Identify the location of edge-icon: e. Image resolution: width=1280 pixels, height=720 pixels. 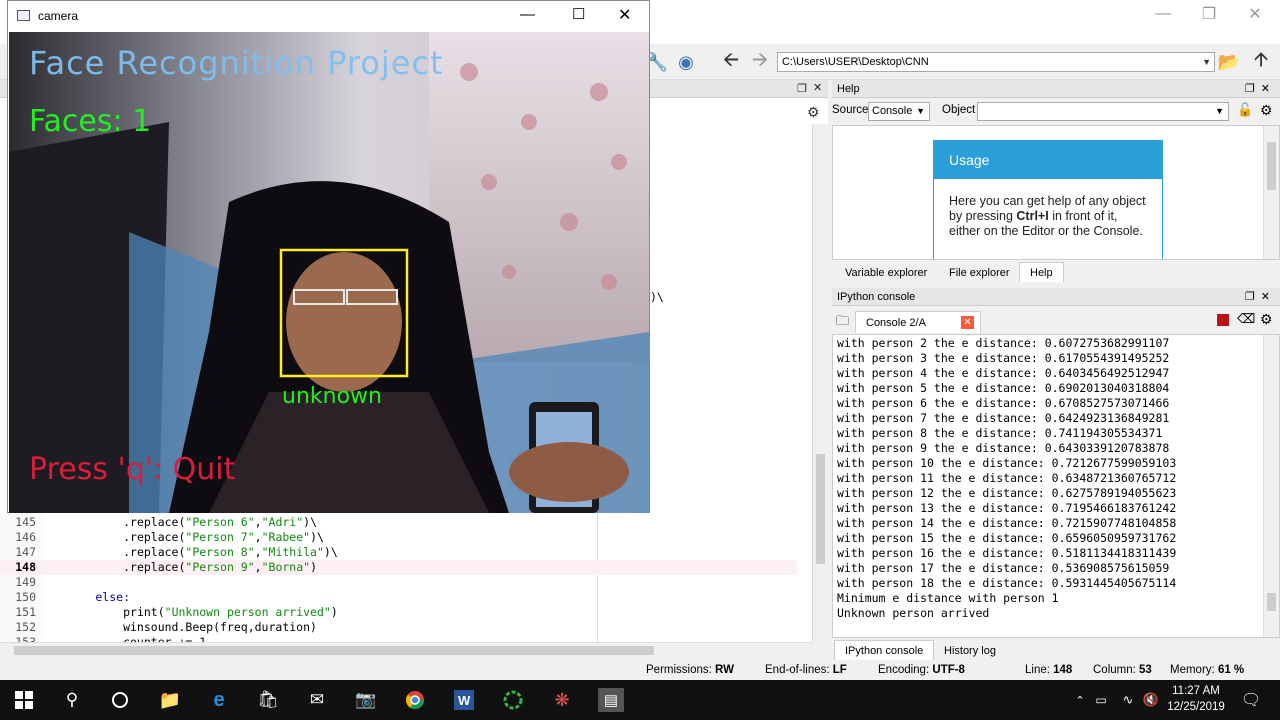
(219, 700).